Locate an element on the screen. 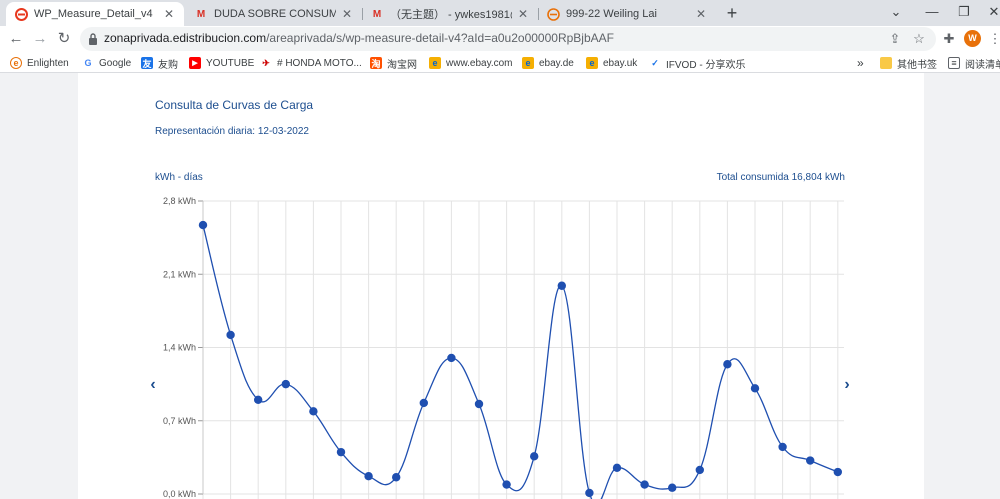 The height and width of the screenshot is (499, 1000). bookmark-label: » is located at coordinates (860, 63).